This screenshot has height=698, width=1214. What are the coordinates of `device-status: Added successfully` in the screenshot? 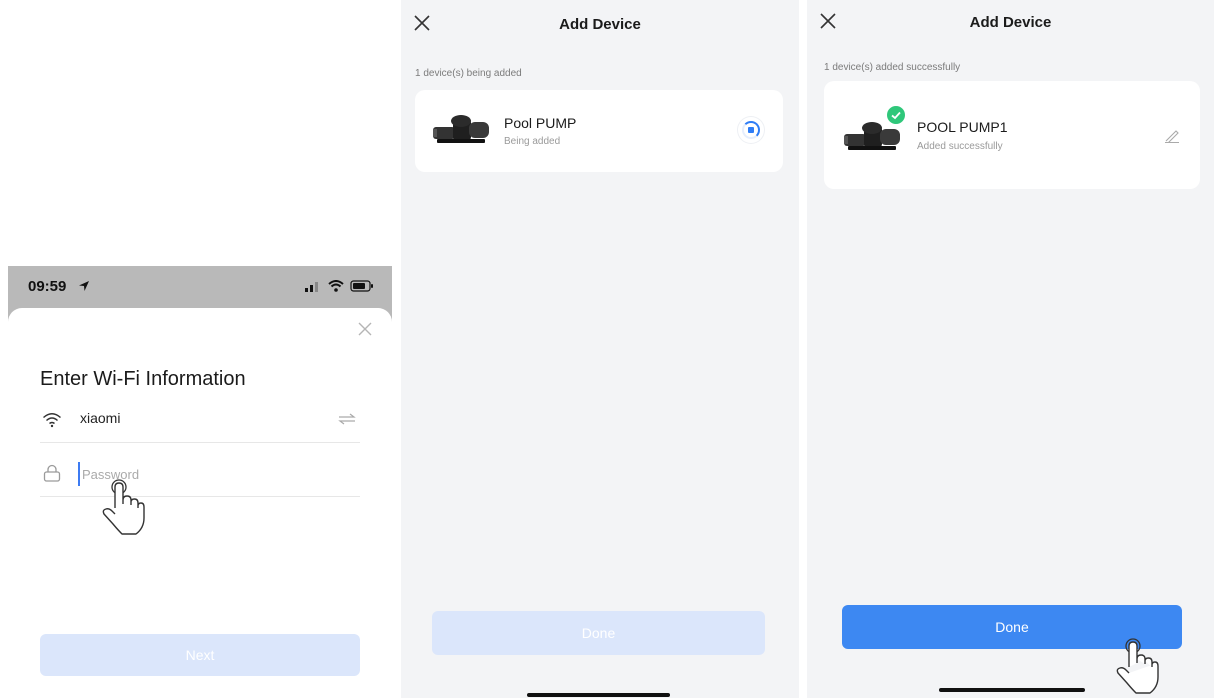 It's located at (960, 146).